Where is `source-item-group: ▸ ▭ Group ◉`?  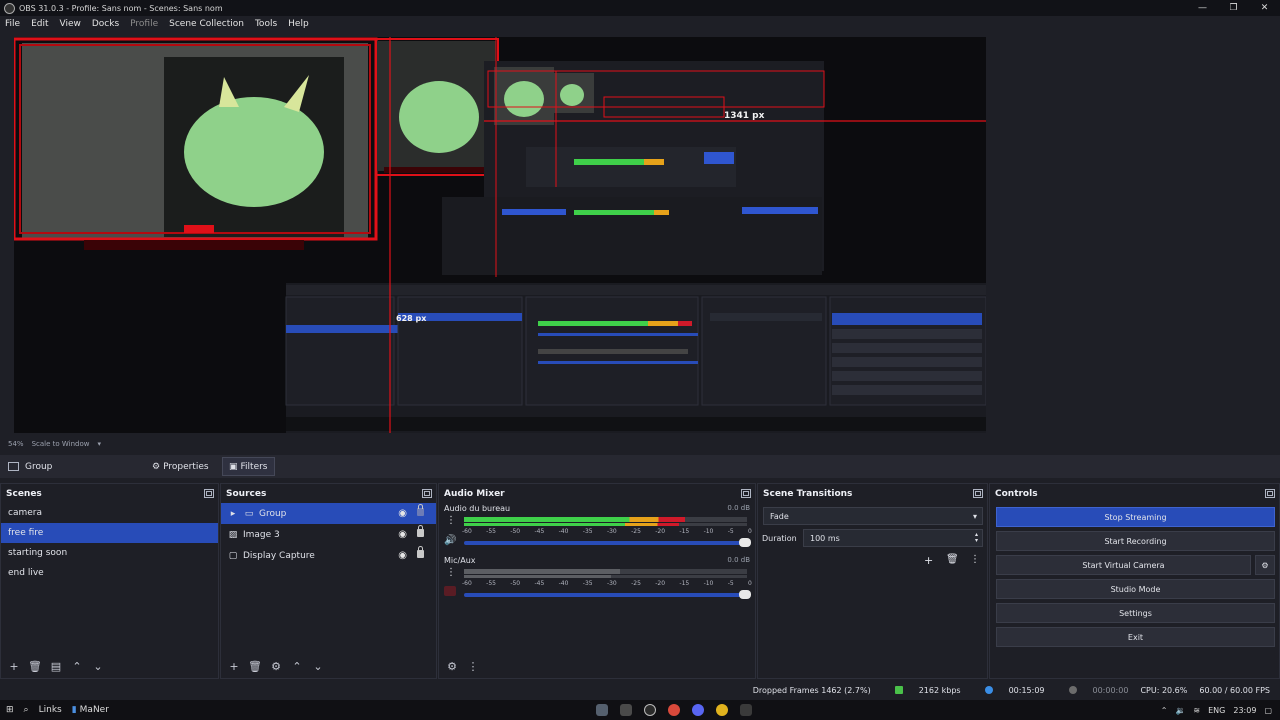 source-item-group: ▸ ▭ Group ◉ is located at coordinates (328, 513).